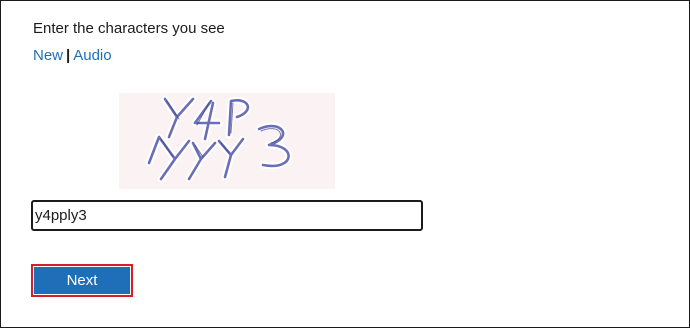 This screenshot has height=328, width=690. I want to click on next-button-focus-ring: Next, so click(82, 280).